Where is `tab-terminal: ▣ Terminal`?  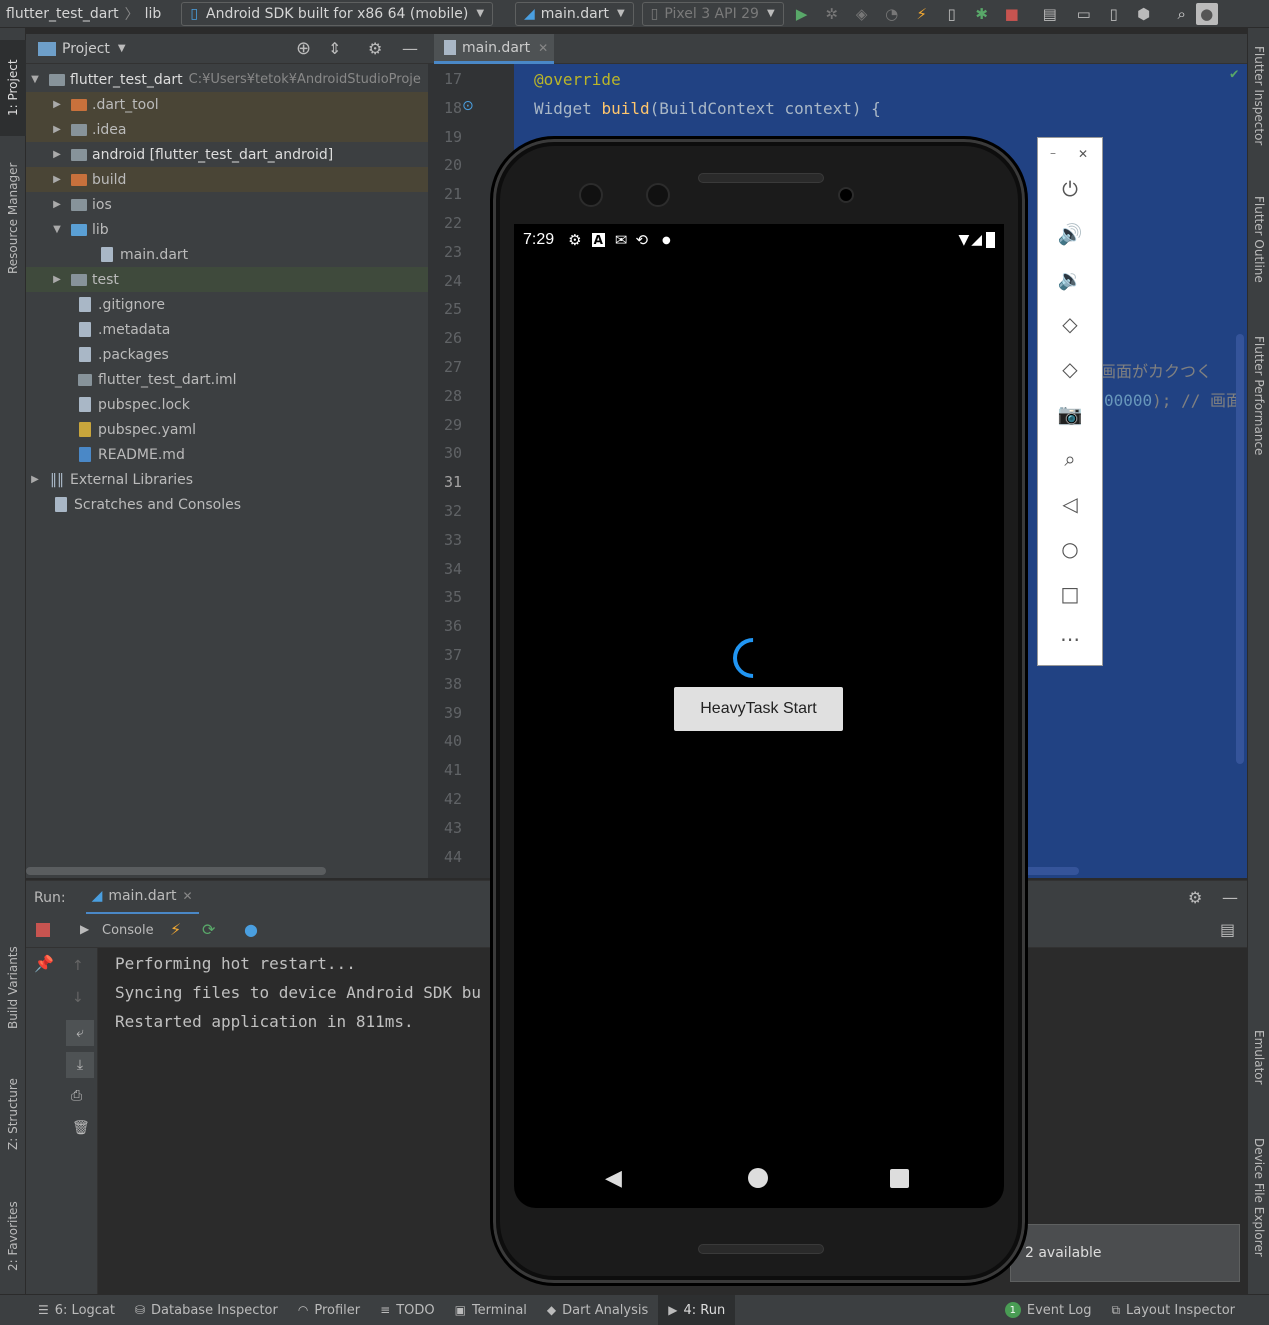
tab-terminal: ▣ Terminal is located at coordinates (491, 1310).